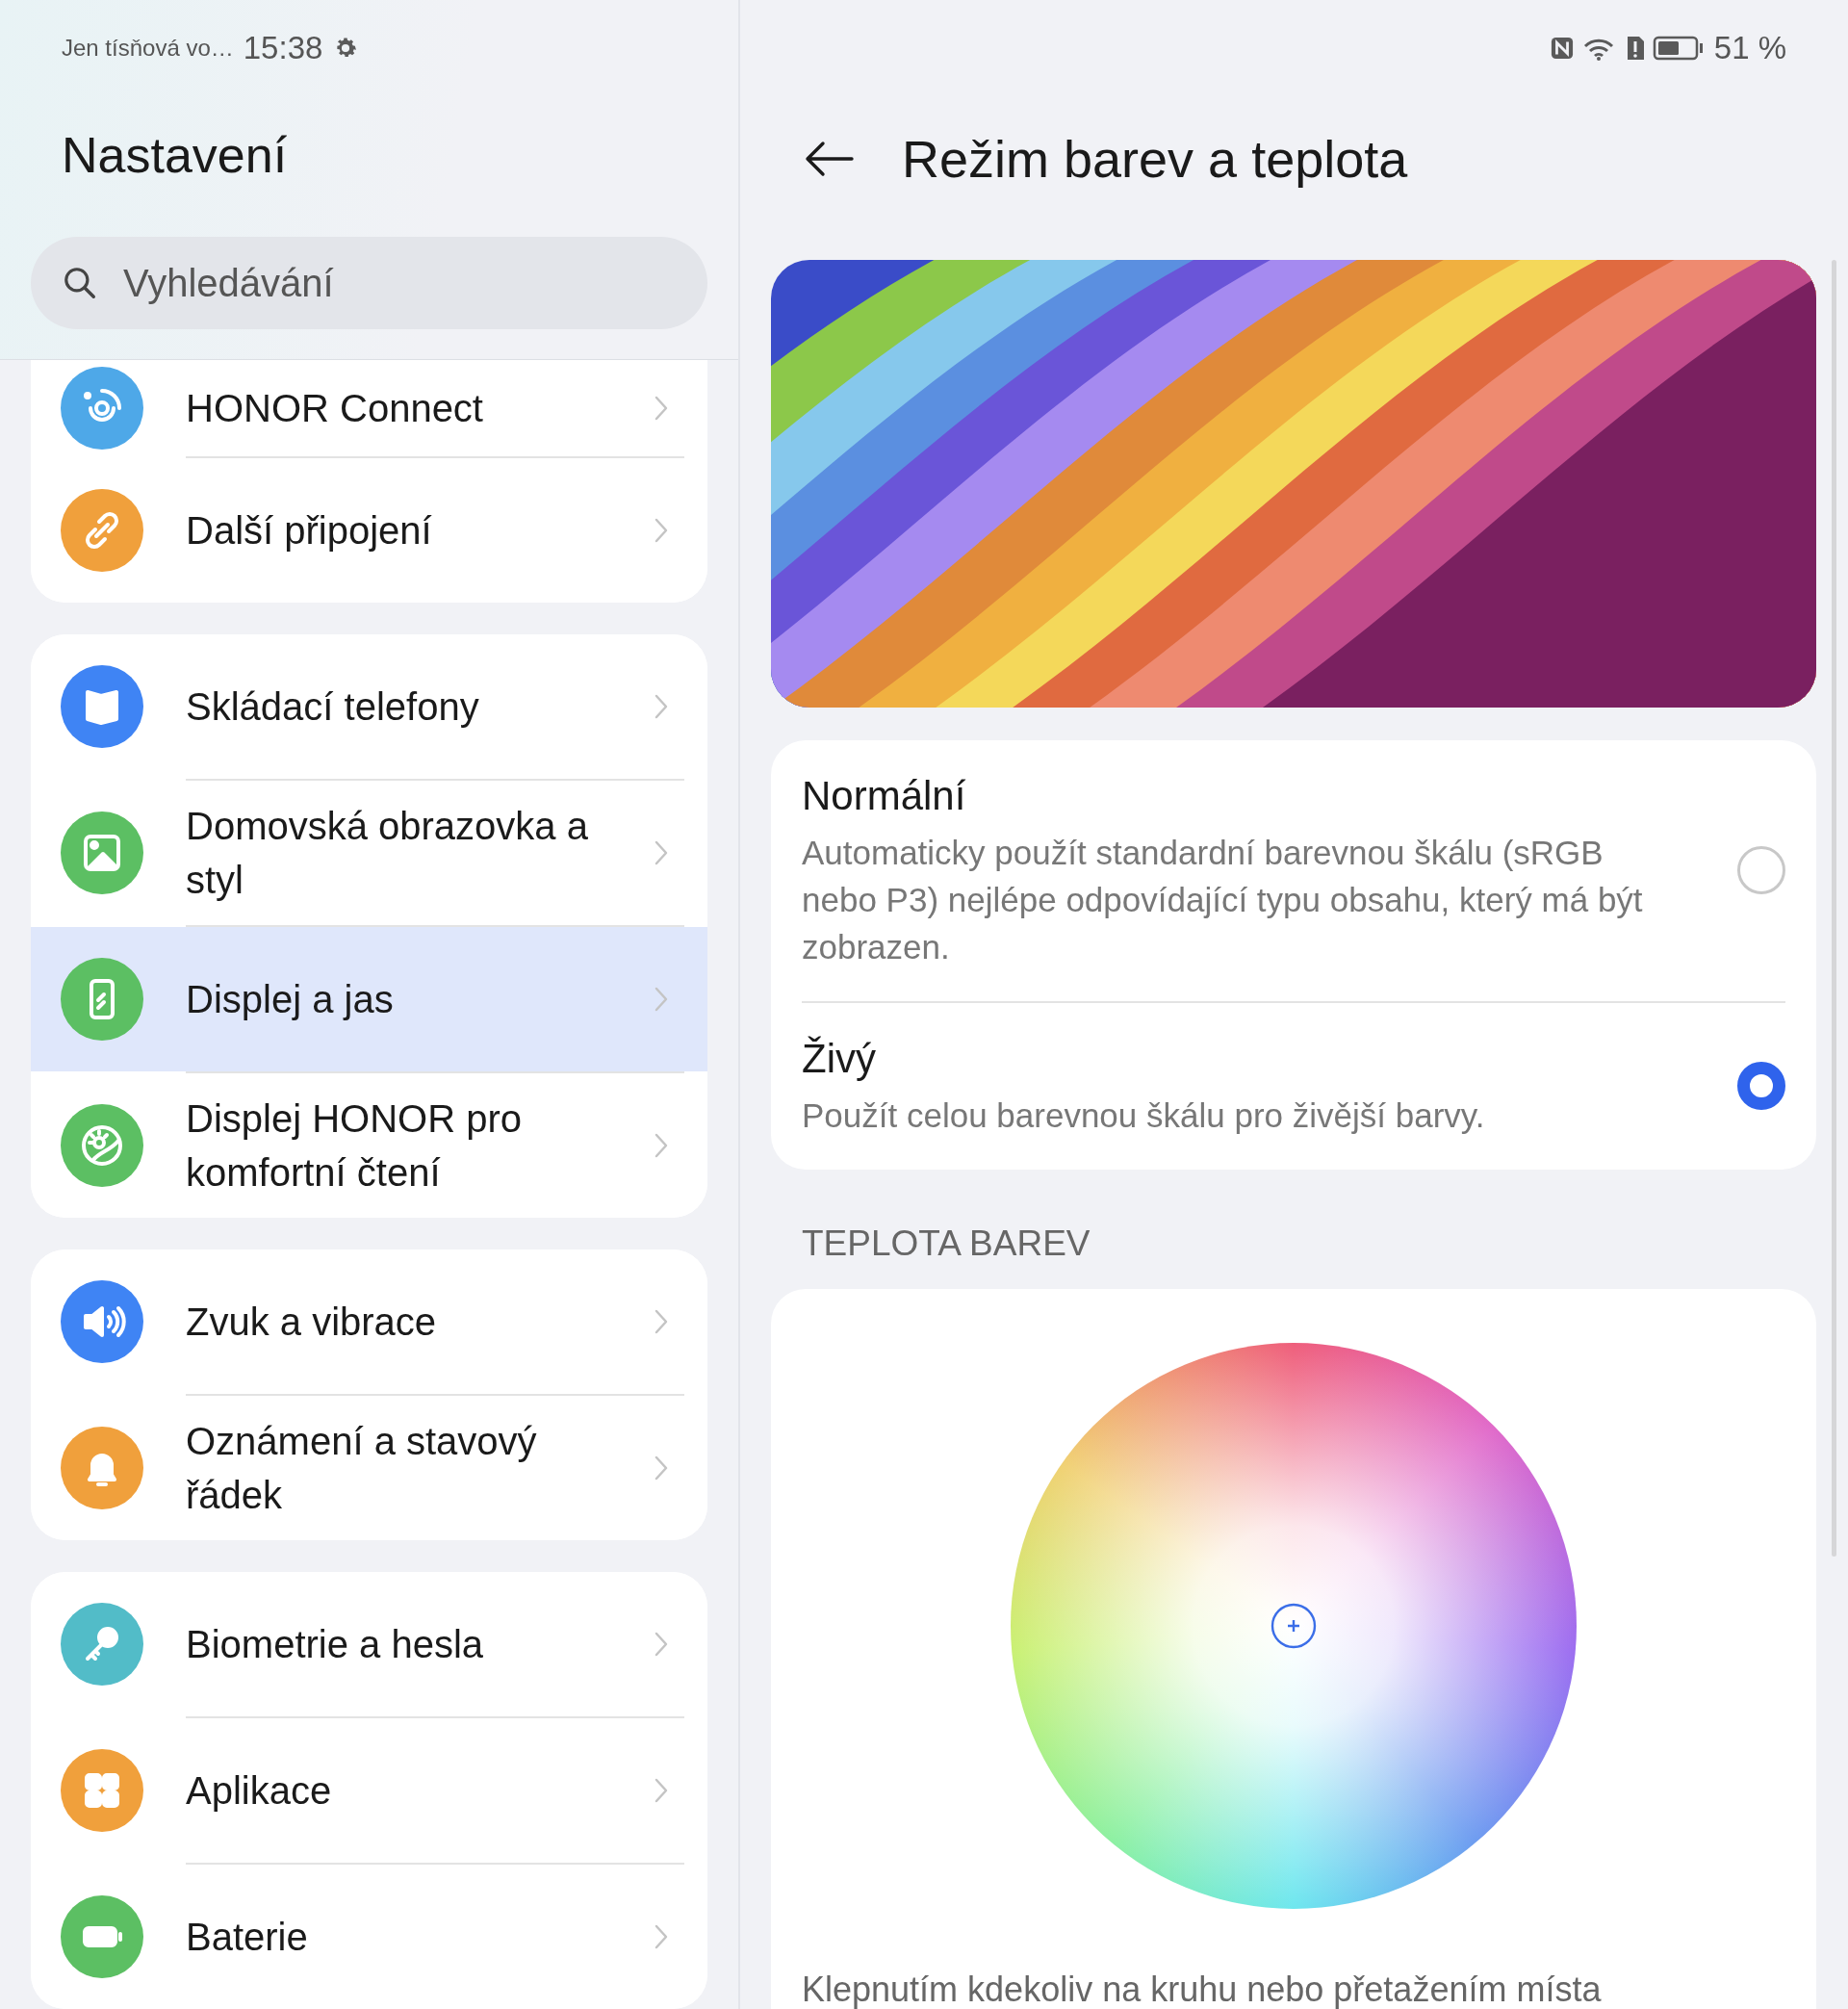  What do you see at coordinates (1562, 48) in the screenshot?
I see `nfc-icon` at bounding box center [1562, 48].